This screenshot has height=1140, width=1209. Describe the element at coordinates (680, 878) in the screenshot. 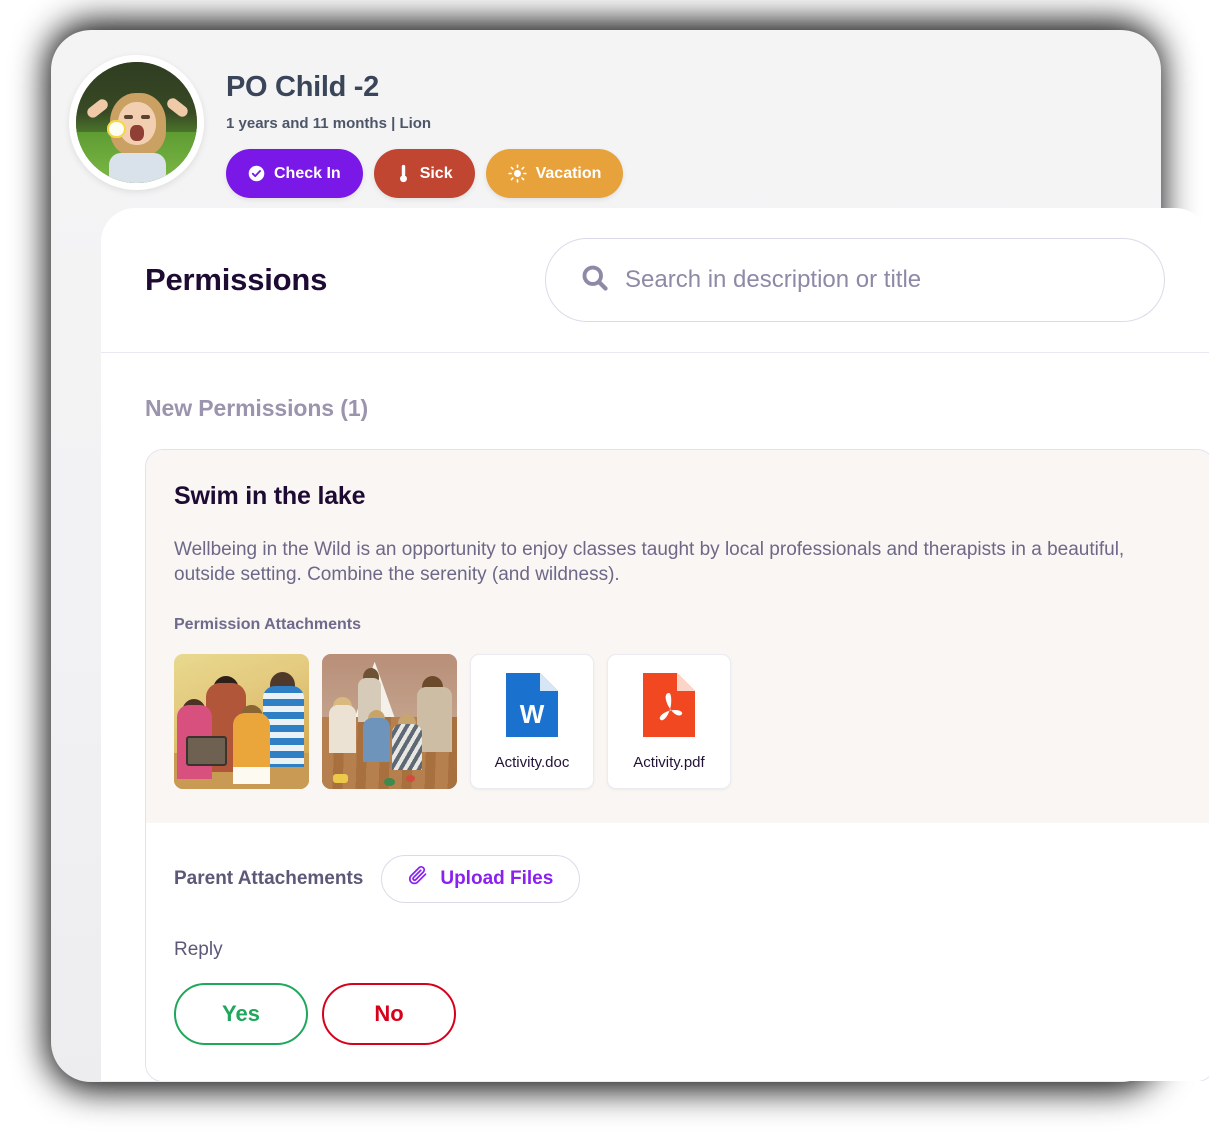

I see `parent-attachments-row: Parent Attachements Upload Files` at that location.